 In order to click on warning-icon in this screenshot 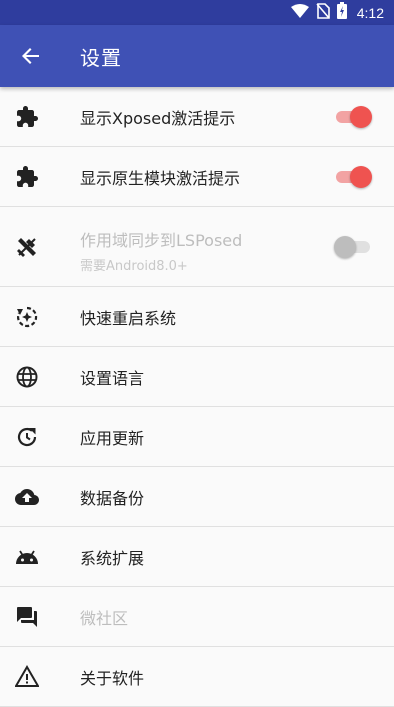, I will do `click(27, 677)`.